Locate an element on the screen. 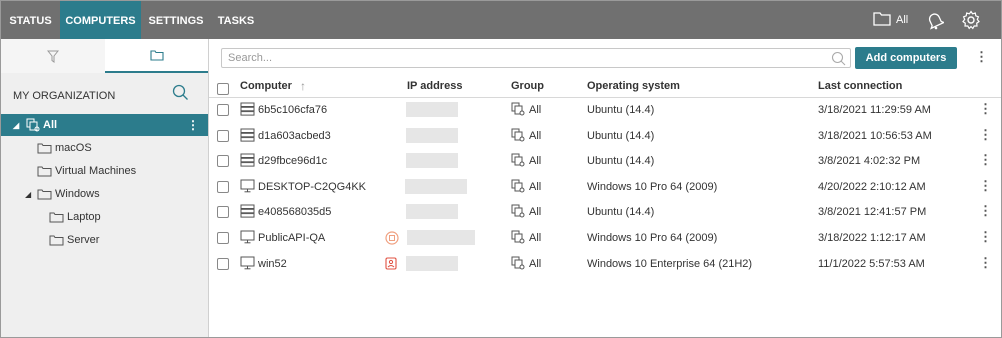  filter-icon is located at coordinates (53, 56).